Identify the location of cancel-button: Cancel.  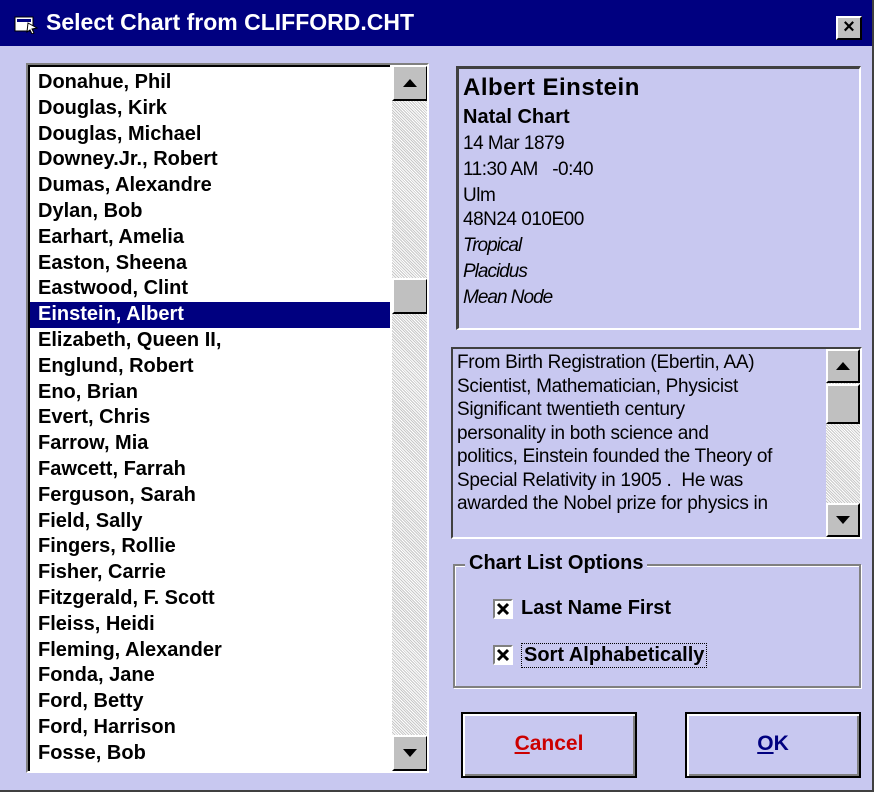
(549, 745).